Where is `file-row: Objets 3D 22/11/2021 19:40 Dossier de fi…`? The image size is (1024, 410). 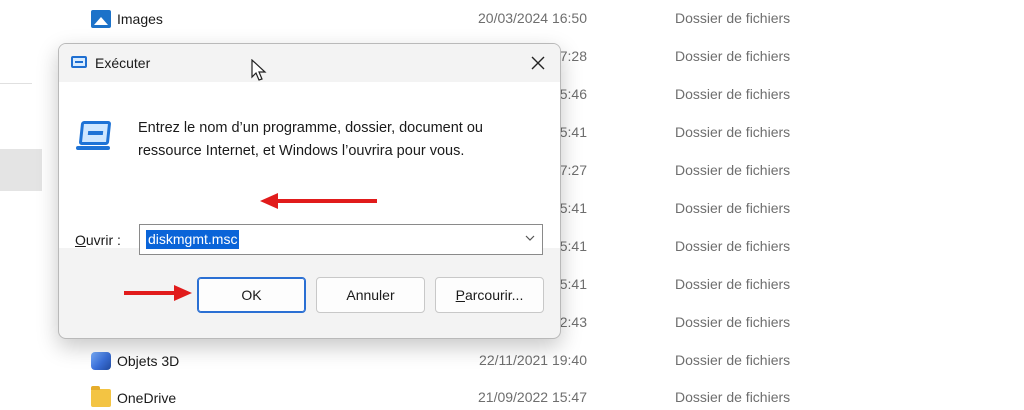 file-row: Objets 3D 22/11/2021 19:40 Dossier de fi… is located at coordinates (512, 361).